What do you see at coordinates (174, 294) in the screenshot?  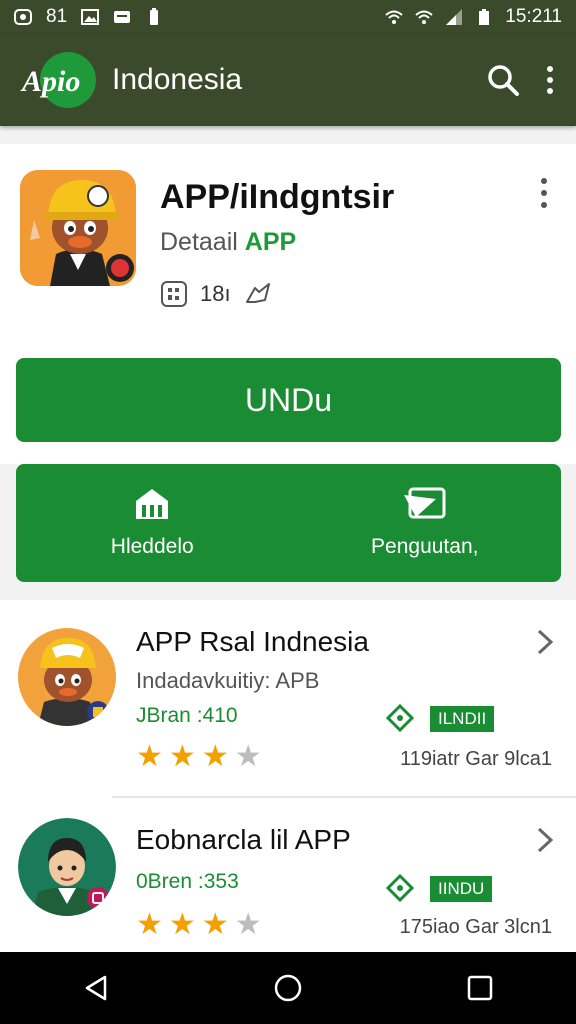 I see `qr-code-icon` at bounding box center [174, 294].